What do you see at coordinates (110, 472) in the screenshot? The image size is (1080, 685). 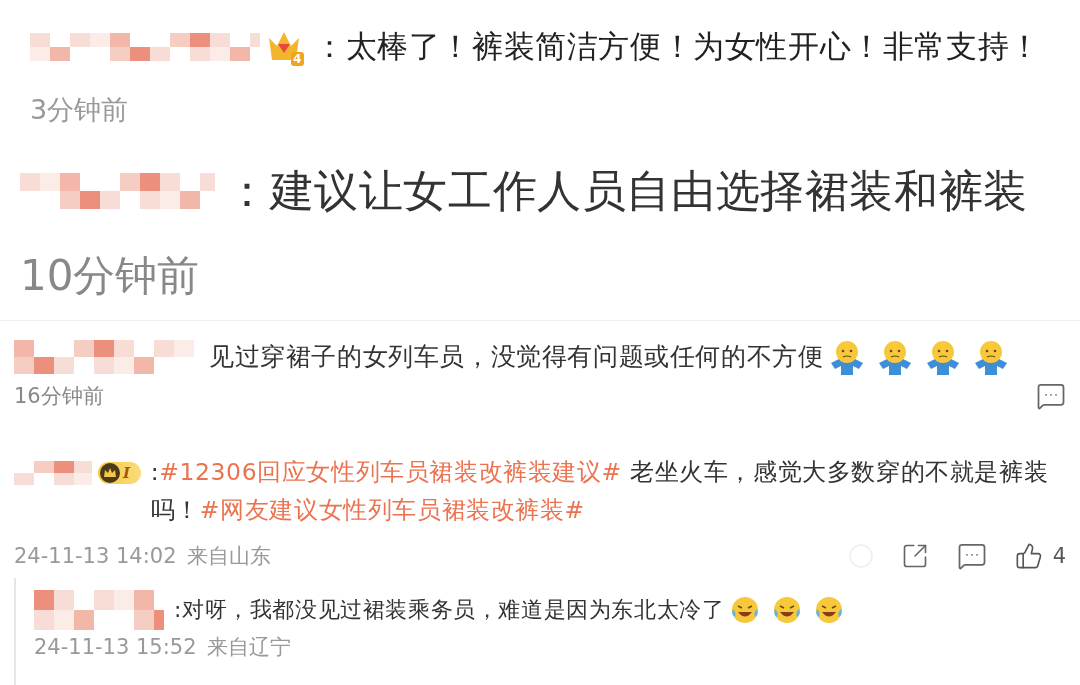 I see `crown-icon` at bounding box center [110, 472].